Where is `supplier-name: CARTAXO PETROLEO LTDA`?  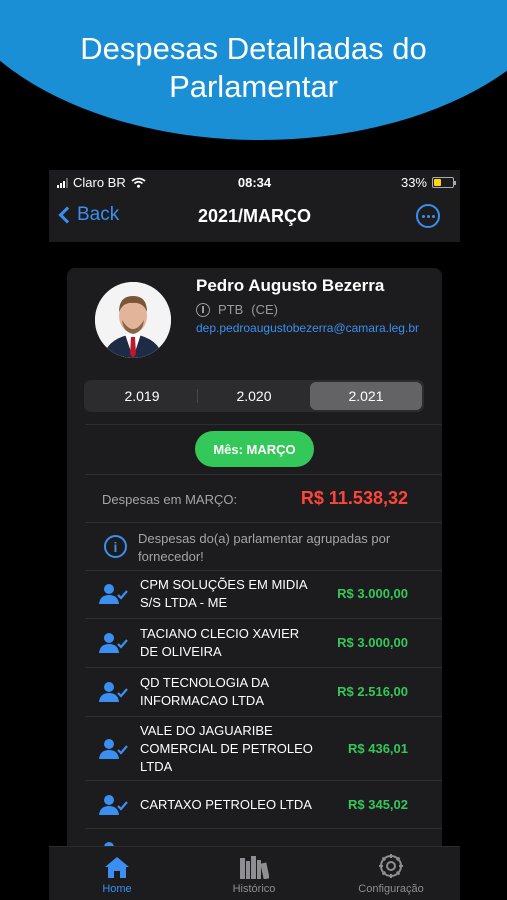 supplier-name: CARTAXO PETROLEO LTDA is located at coordinates (226, 804).